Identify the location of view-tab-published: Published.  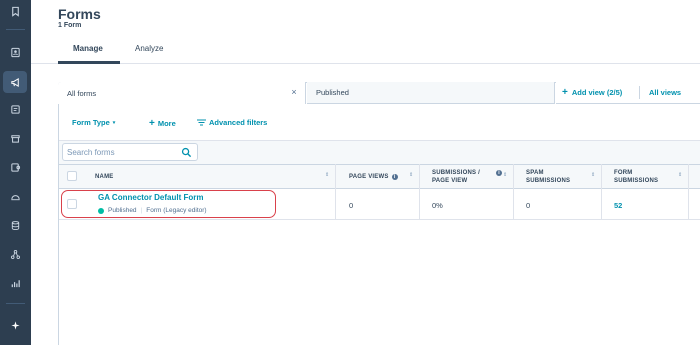
(431, 93).